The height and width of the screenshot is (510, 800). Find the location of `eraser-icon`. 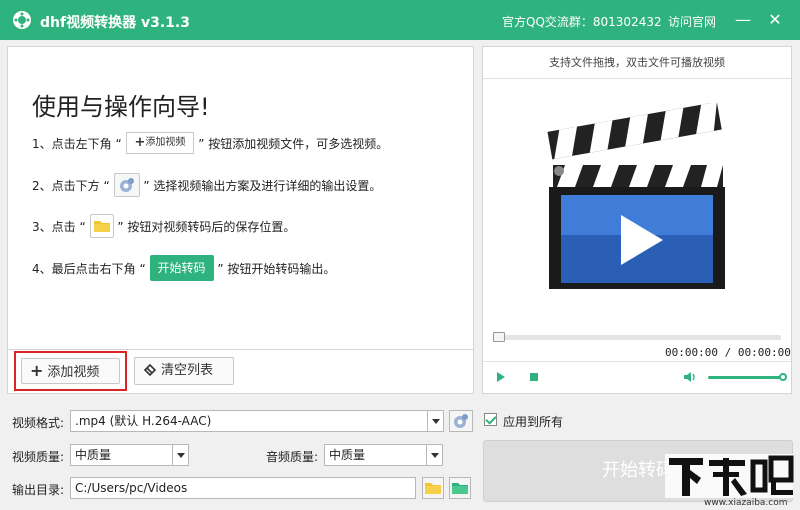

eraser-icon is located at coordinates (150, 369).